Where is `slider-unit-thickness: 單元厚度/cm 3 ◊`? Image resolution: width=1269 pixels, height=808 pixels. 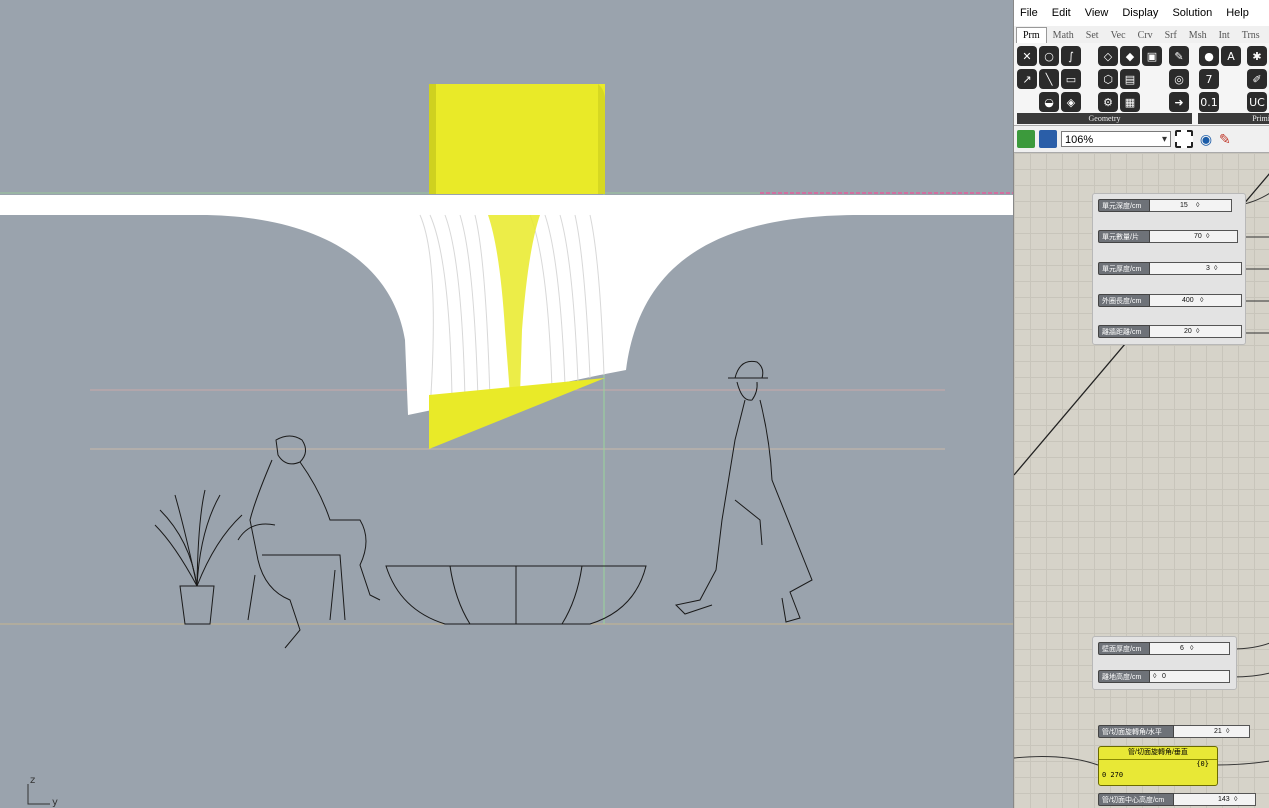
slider-unit-thickness: 單元厚度/cm 3 ◊ is located at coordinates (1170, 268).